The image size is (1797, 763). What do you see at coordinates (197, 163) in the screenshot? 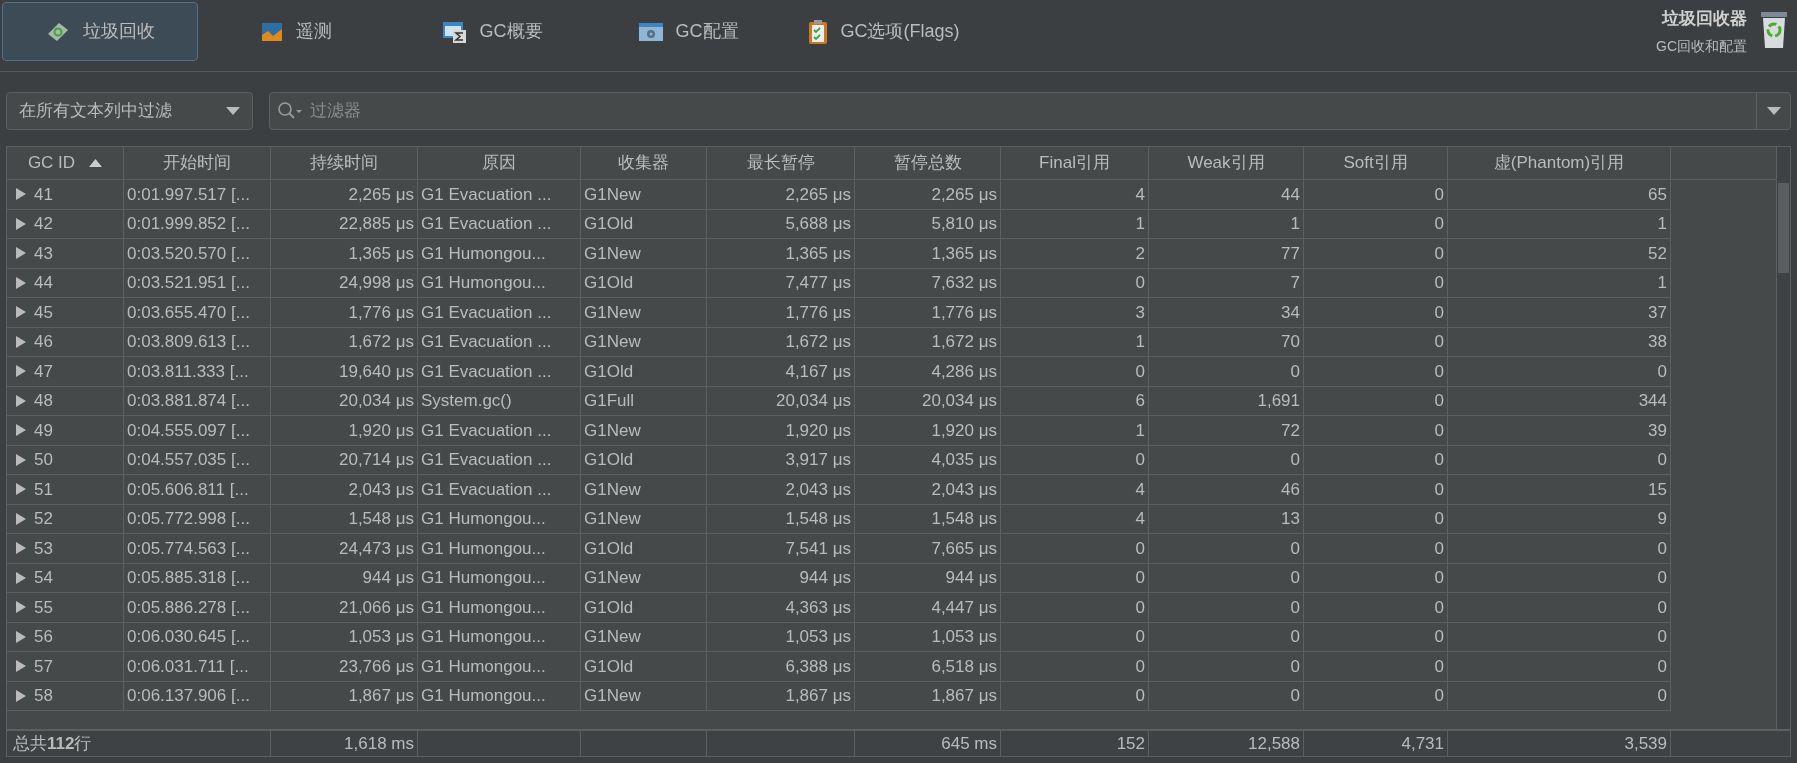
I see `column-header: 开始时间` at bounding box center [197, 163].